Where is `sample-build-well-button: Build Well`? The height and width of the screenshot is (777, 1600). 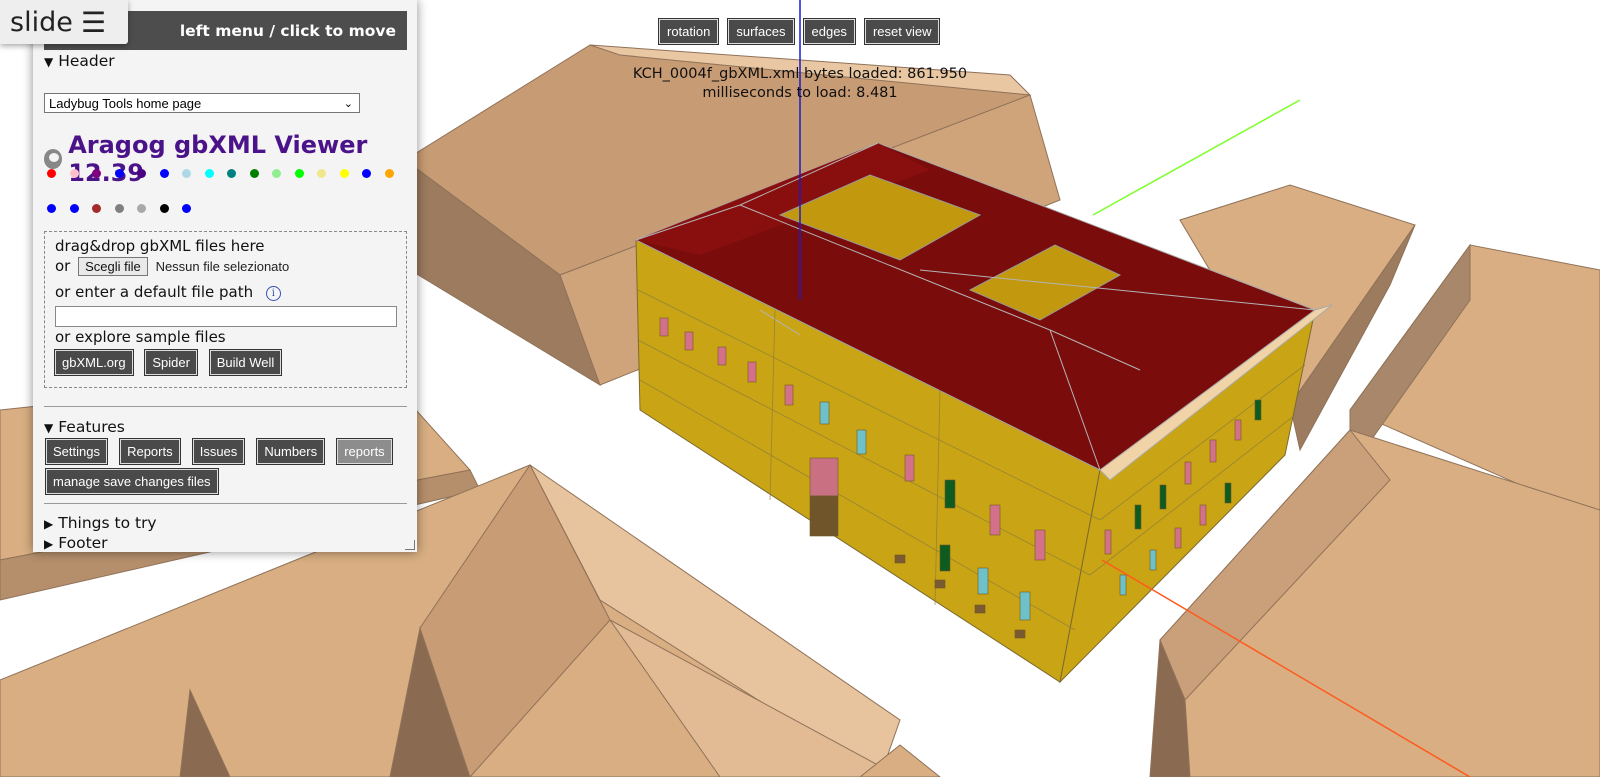 sample-build-well-button: Build Well is located at coordinates (245, 362).